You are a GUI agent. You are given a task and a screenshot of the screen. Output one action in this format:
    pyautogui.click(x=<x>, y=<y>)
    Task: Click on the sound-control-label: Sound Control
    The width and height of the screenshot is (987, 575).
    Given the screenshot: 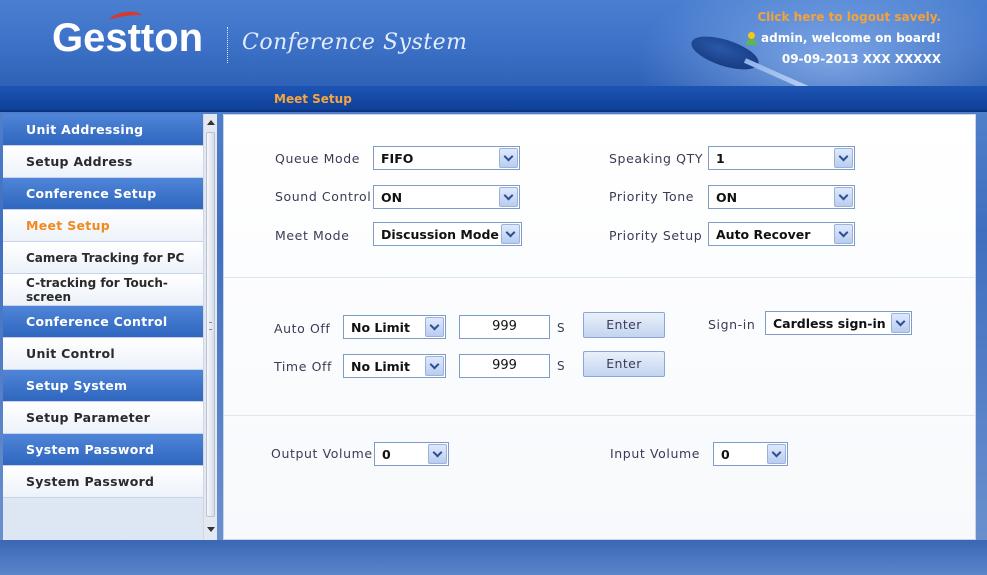 What is the action you would take?
    pyautogui.click(x=323, y=196)
    